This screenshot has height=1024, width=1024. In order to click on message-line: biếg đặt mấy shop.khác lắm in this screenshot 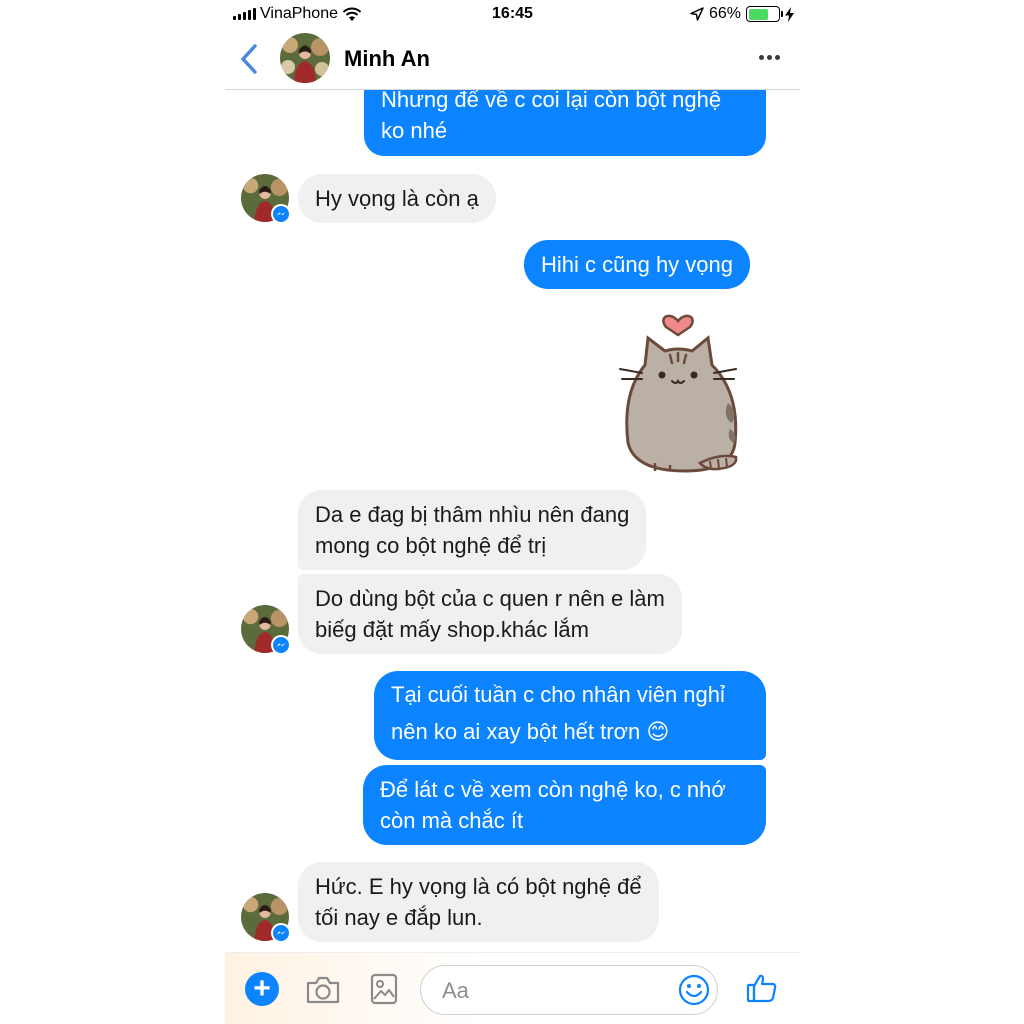, I will do `click(452, 629)`.